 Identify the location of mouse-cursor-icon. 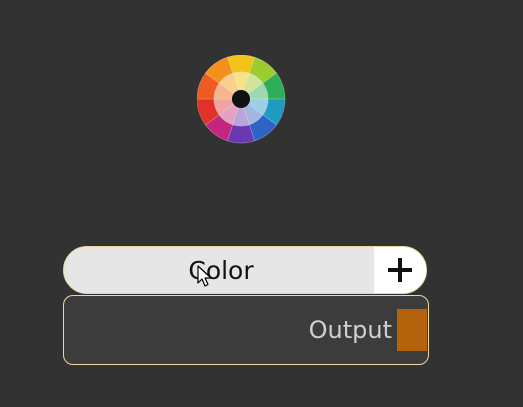
(205, 277).